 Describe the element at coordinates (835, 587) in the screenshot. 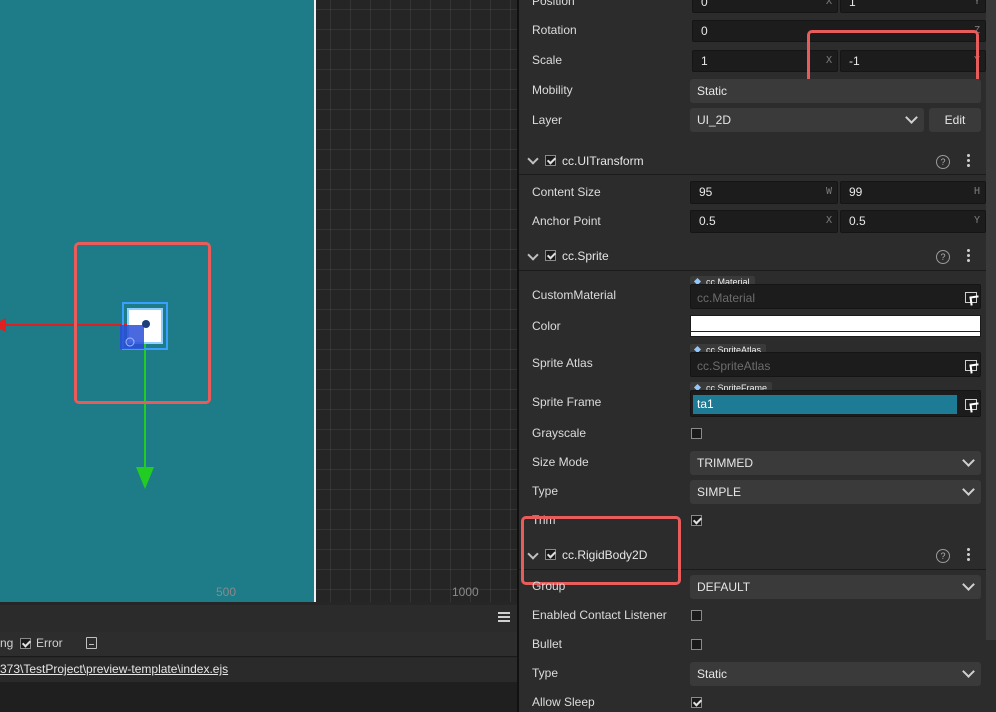

I see `group-select: DEFAULT` at that location.